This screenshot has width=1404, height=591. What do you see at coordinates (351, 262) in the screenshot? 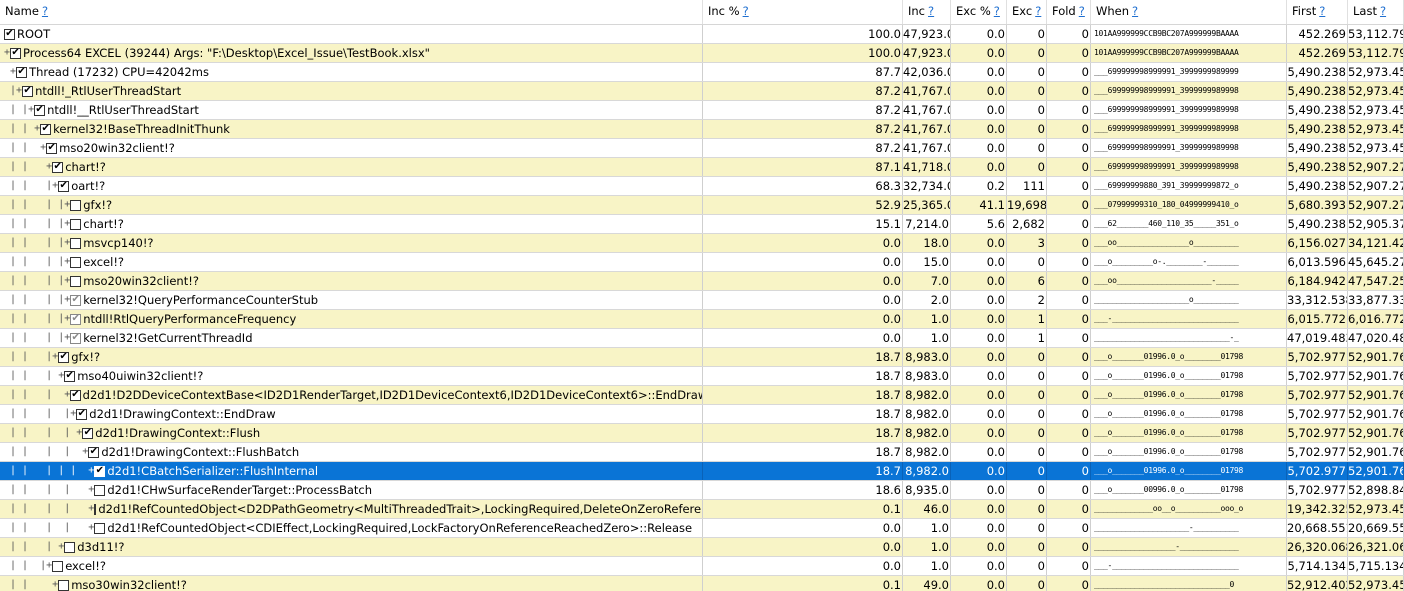
I see `name-cell: | | | |+ excel!?` at bounding box center [351, 262].